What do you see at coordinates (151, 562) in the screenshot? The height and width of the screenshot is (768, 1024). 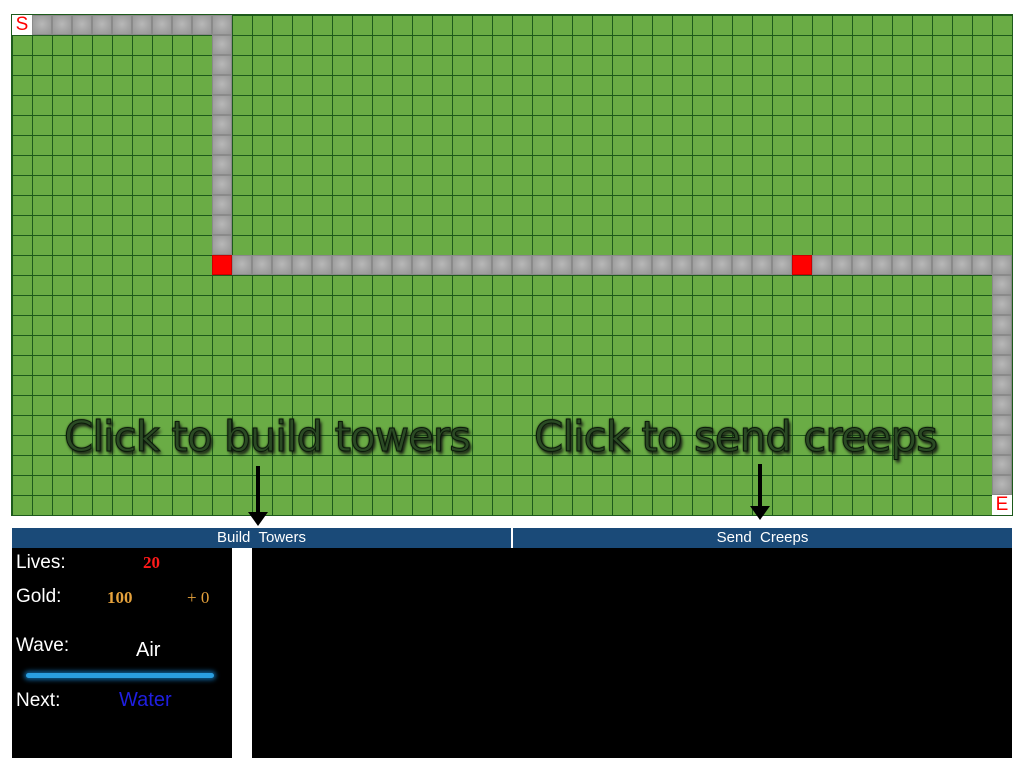 I see `lives-value: 20` at bounding box center [151, 562].